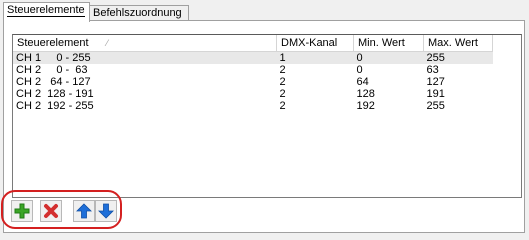  I want to click on move-up-button, so click(84, 211).